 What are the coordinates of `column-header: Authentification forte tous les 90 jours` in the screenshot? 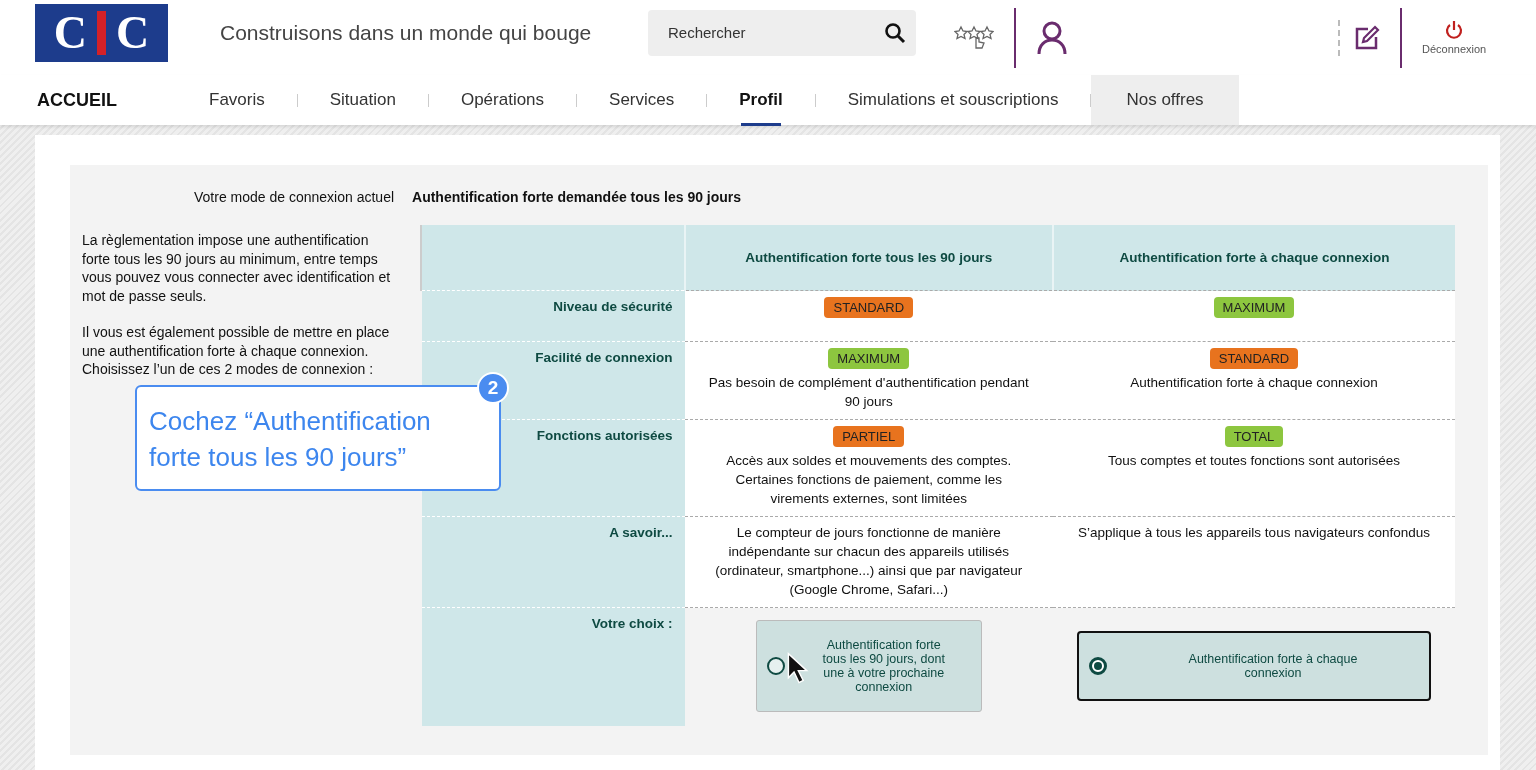 It's located at (869, 257).